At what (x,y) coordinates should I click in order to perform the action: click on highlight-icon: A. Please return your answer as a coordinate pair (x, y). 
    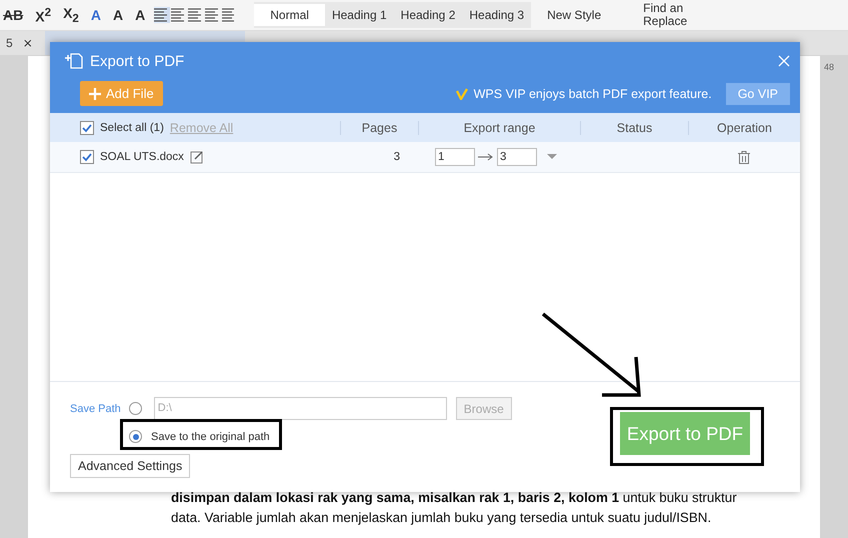
    Looking at the image, I should click on (118, 15).